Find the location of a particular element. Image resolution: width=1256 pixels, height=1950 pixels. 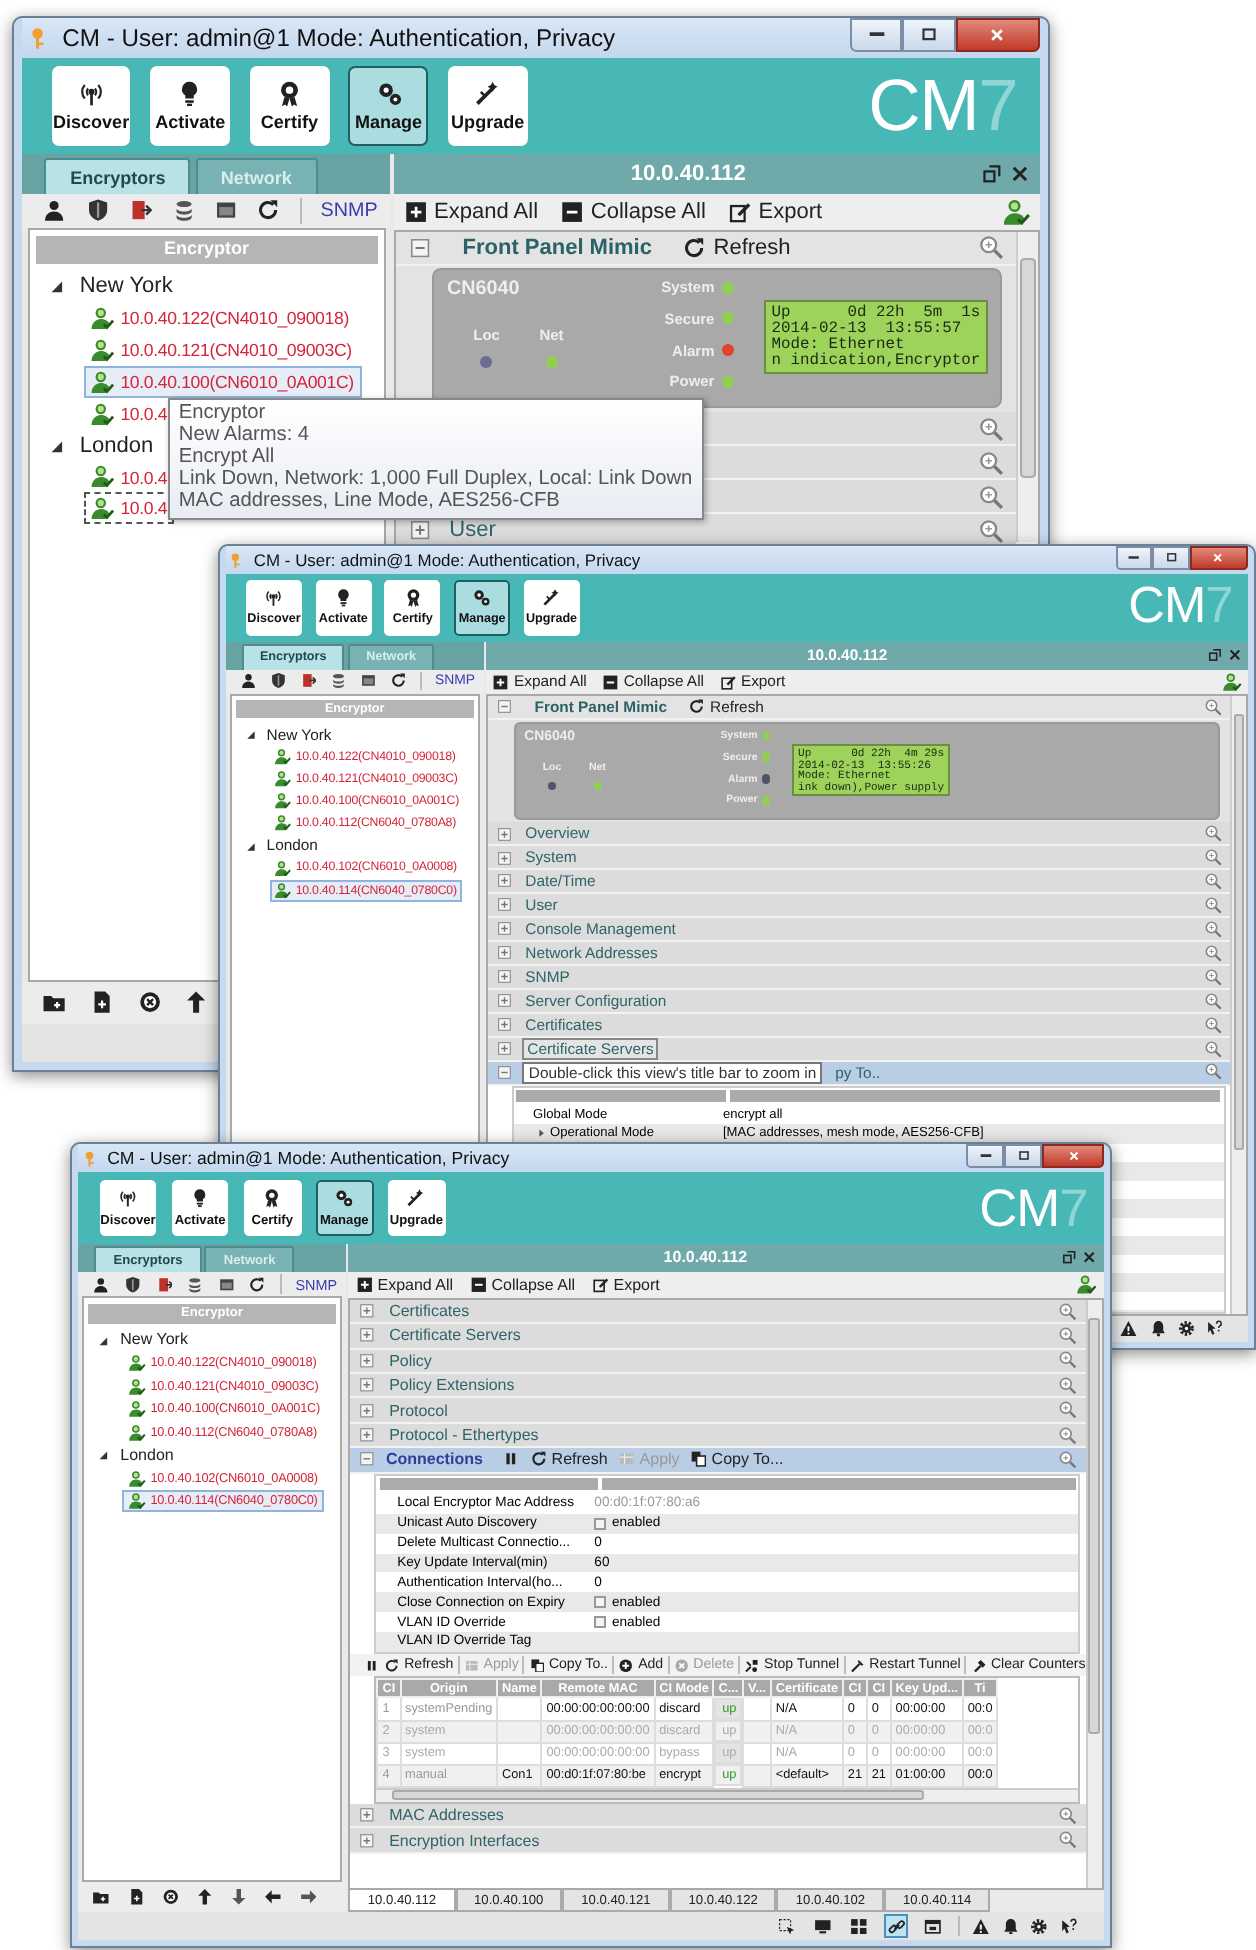

arrow-up-icon is located at coordinates (196, 1003).